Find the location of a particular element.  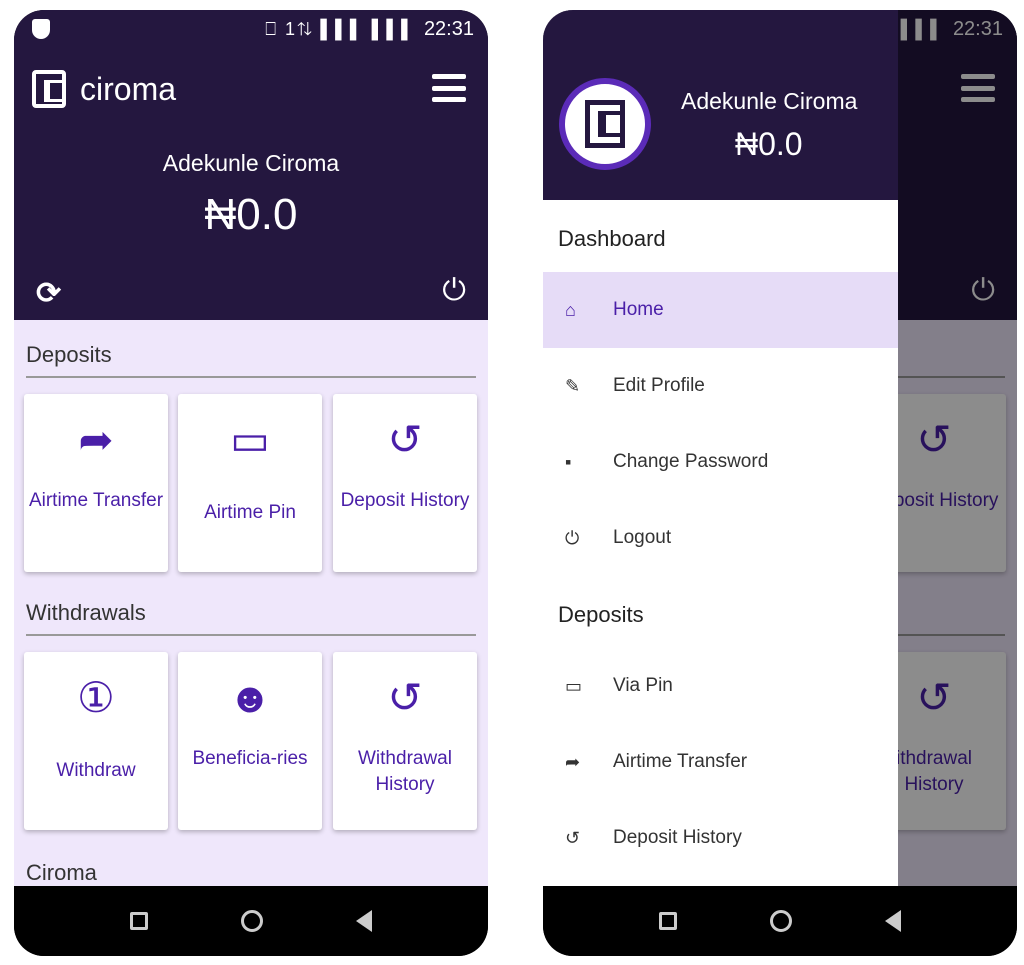

money-icon: ① is located at coordinates (96, 697).